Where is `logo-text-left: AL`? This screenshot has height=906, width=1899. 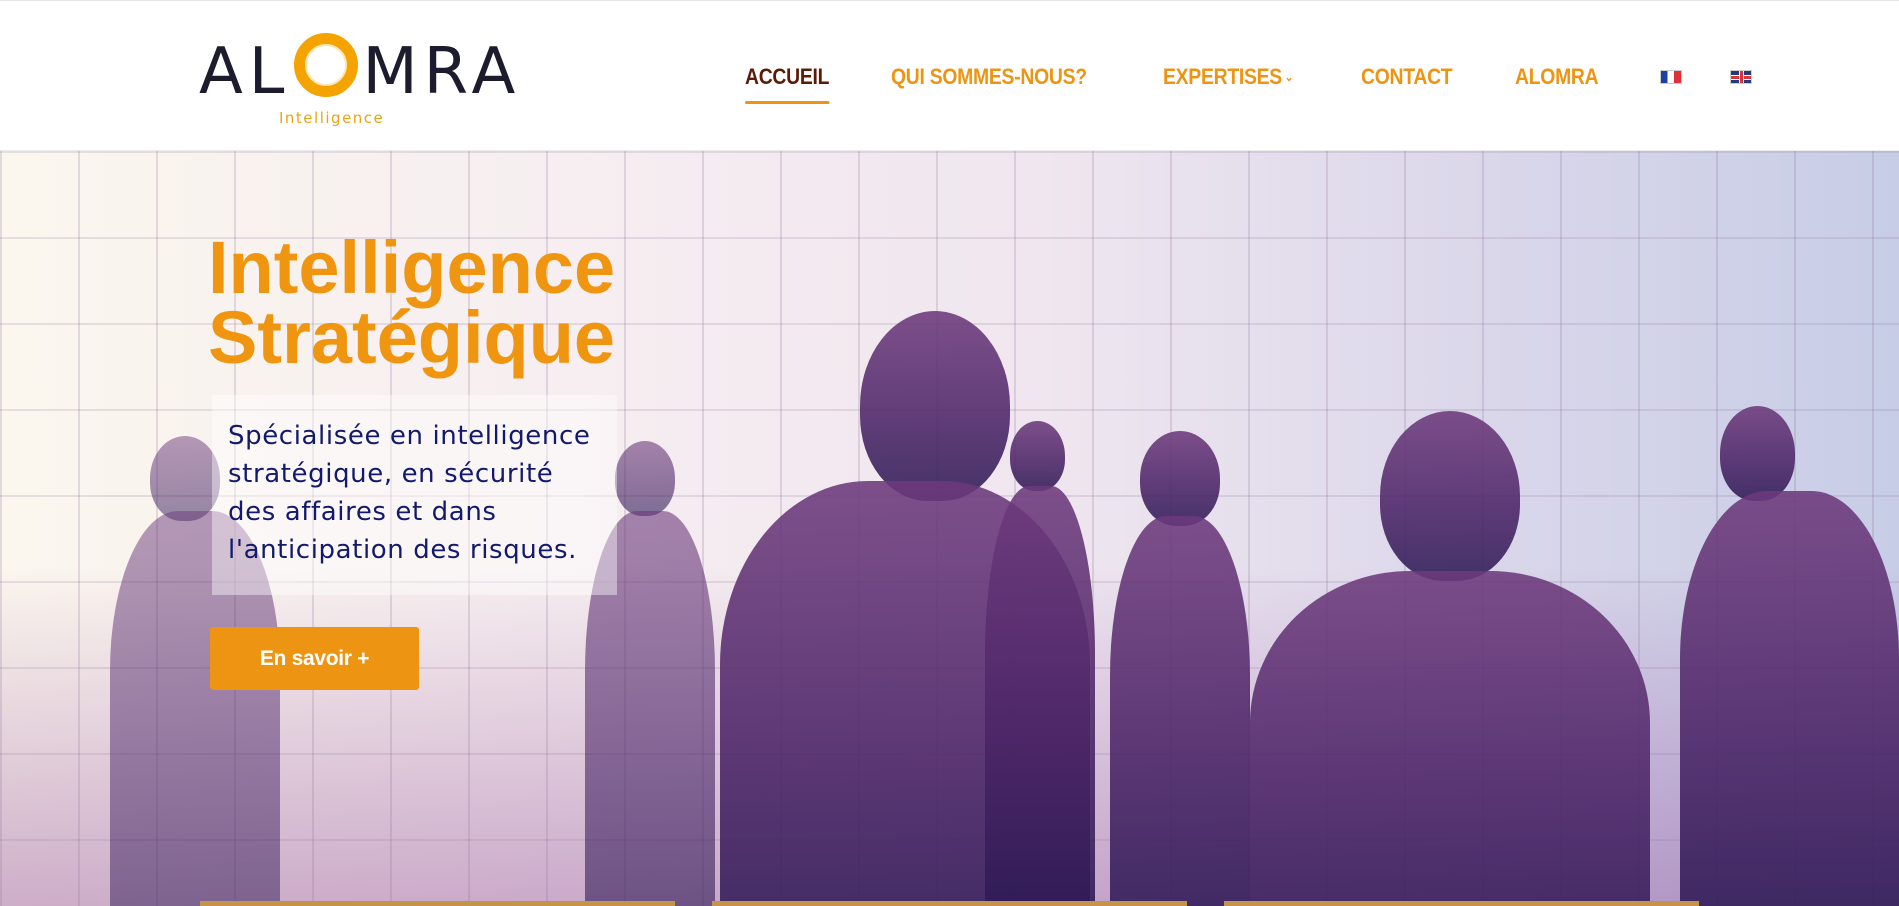 logo-text-left: AL is located at coordinates (245, 72).